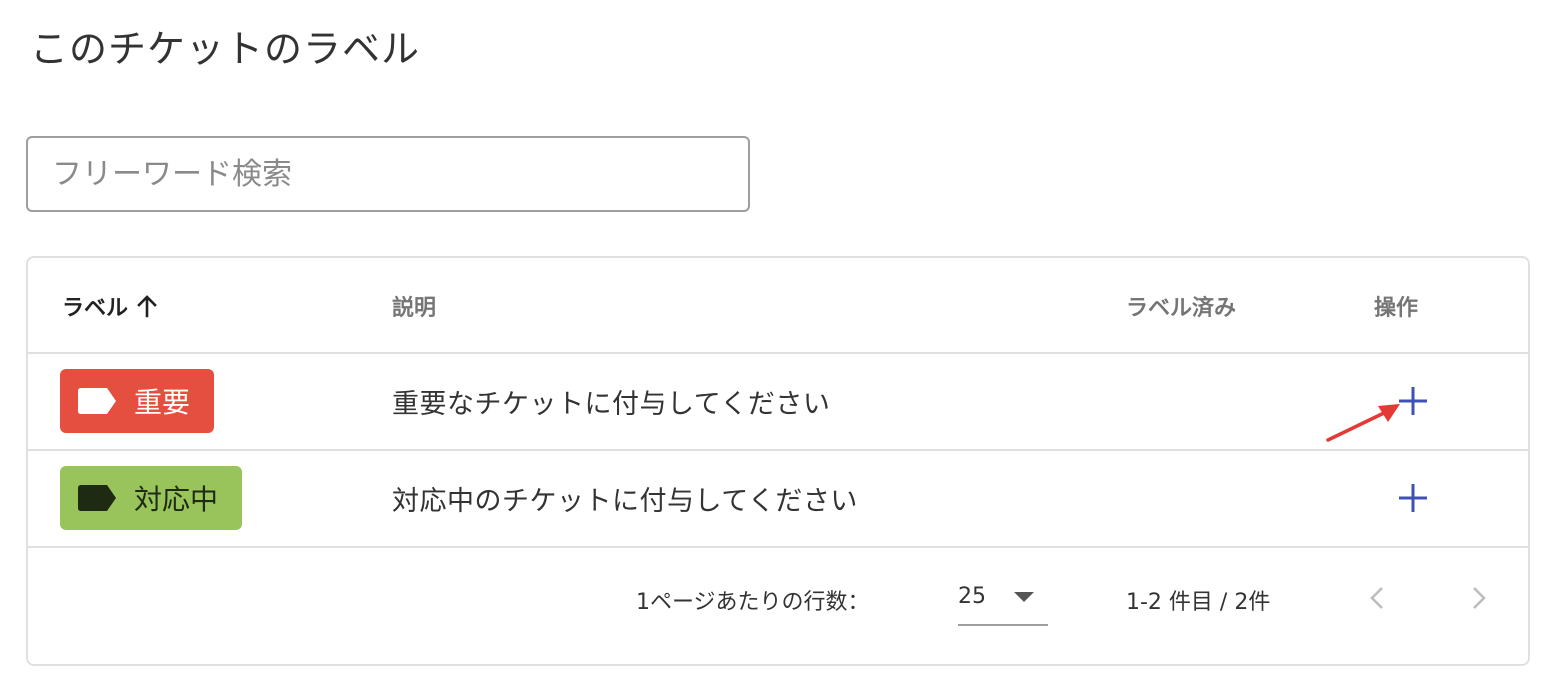  I want to click on table-row: 重要 重要なチケットに付与してください, so click(778, 402).